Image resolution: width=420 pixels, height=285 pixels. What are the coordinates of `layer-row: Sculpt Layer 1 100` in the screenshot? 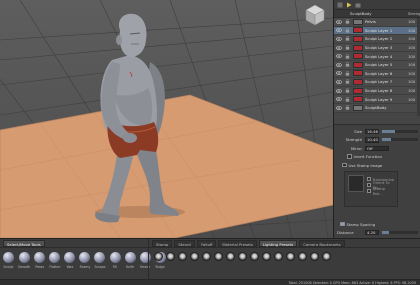 It's located at (377, 31).